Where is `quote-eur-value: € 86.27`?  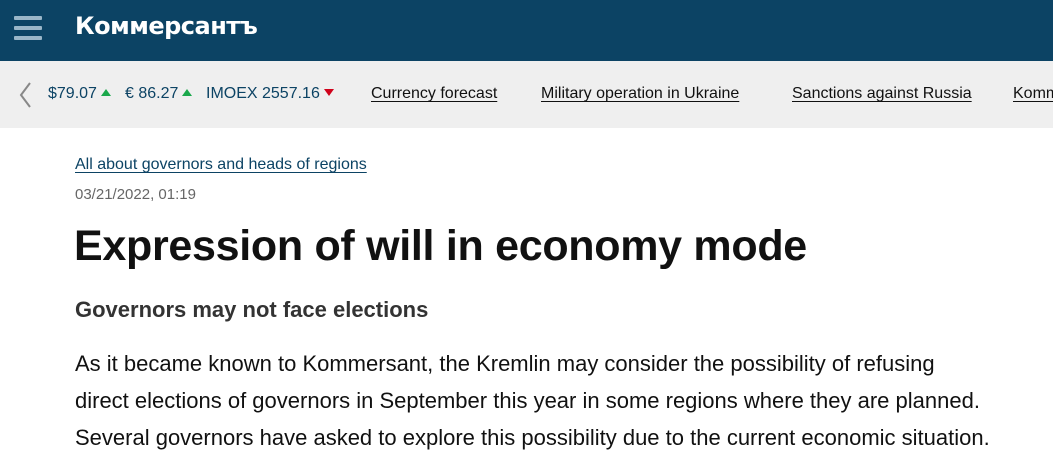
quote-eur-value: € 86.27 is located at coordinates (152, 93).